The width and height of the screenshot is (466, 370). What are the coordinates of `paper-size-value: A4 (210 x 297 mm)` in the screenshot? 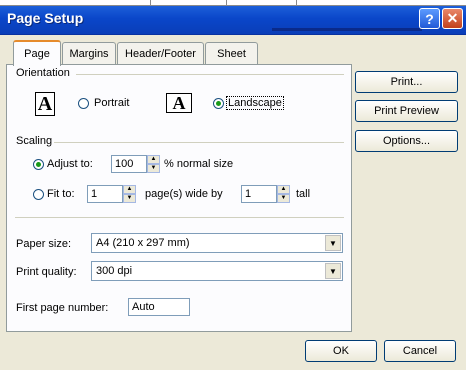 It's located at (143, 243).